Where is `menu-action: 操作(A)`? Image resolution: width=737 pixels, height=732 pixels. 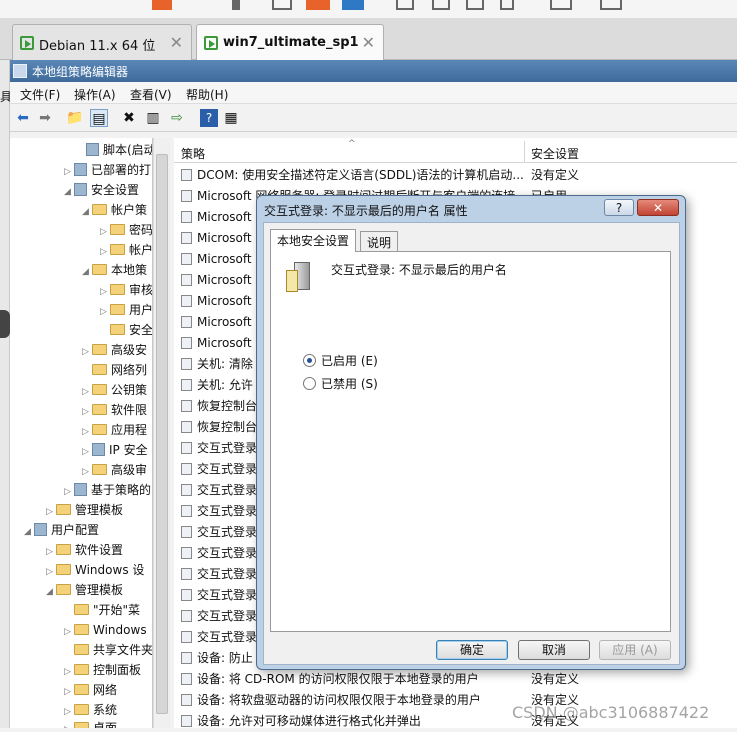
menu-action: 操作(A) is located at coordinates (95, 94).